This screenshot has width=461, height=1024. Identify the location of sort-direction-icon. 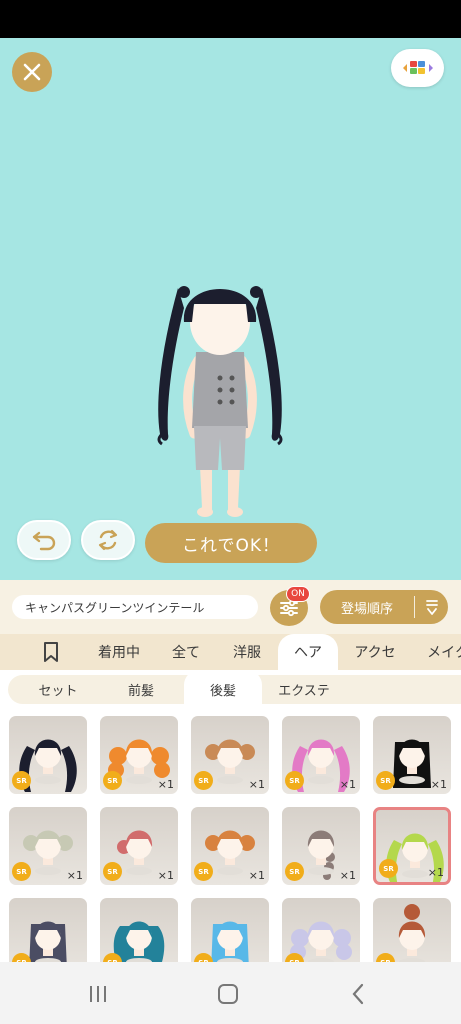
(431, 607).